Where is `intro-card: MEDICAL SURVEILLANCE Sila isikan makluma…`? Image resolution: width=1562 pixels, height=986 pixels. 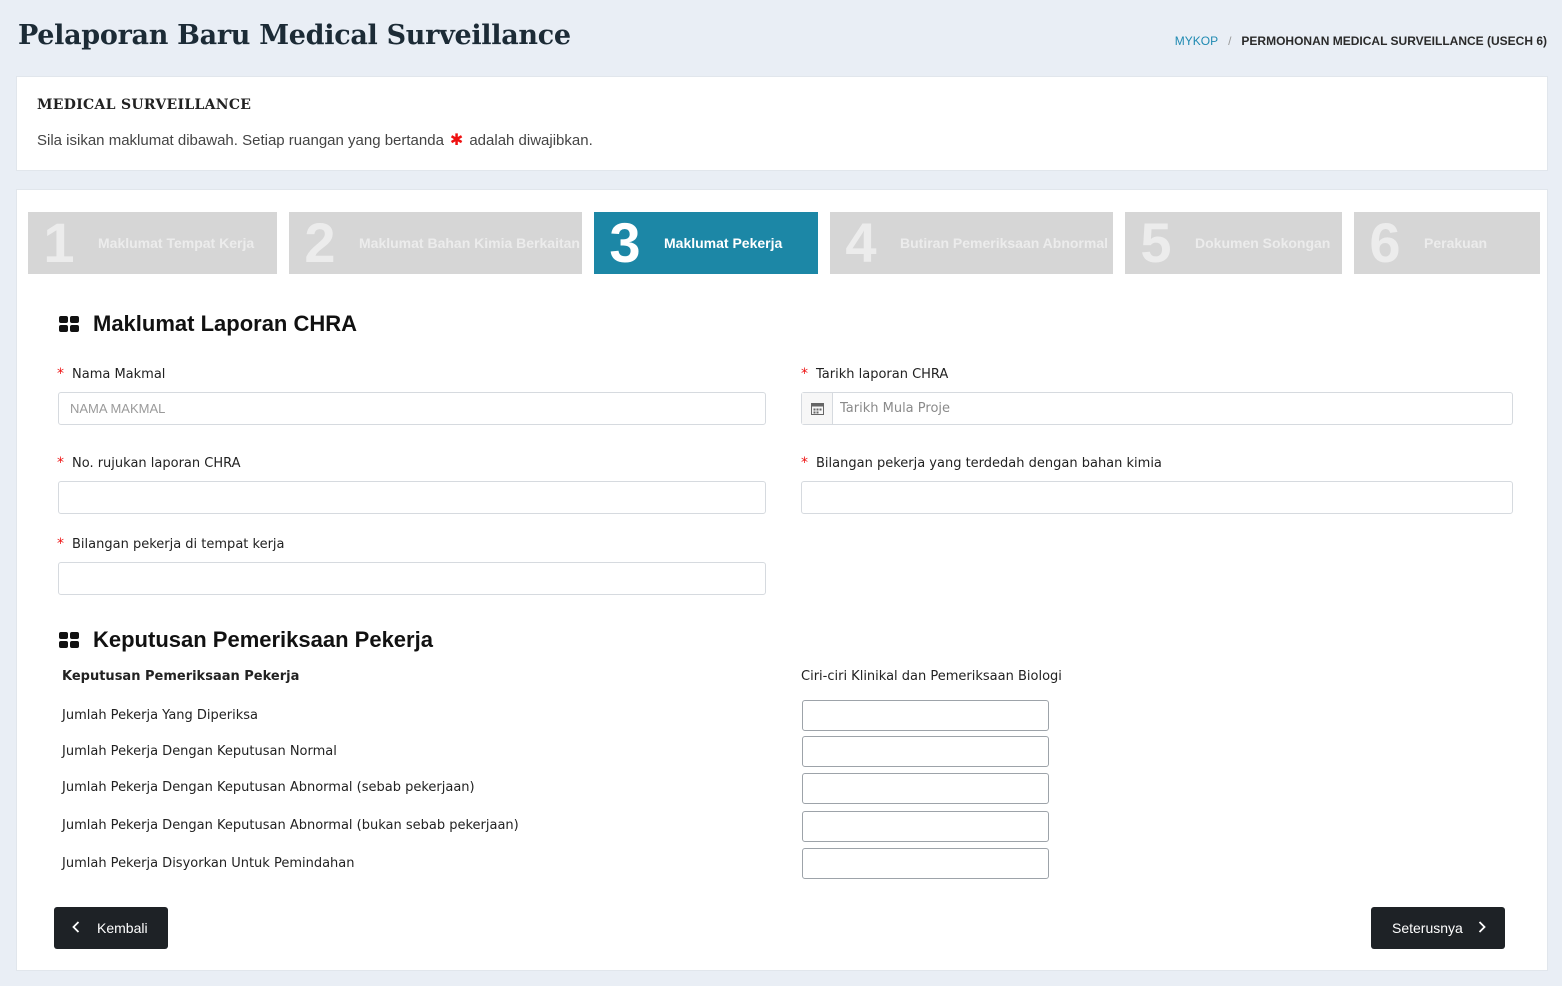 intro-card: MEDICAL SURVEILLANCE Sila isikan makluma… is located at coordinates (782, 123).